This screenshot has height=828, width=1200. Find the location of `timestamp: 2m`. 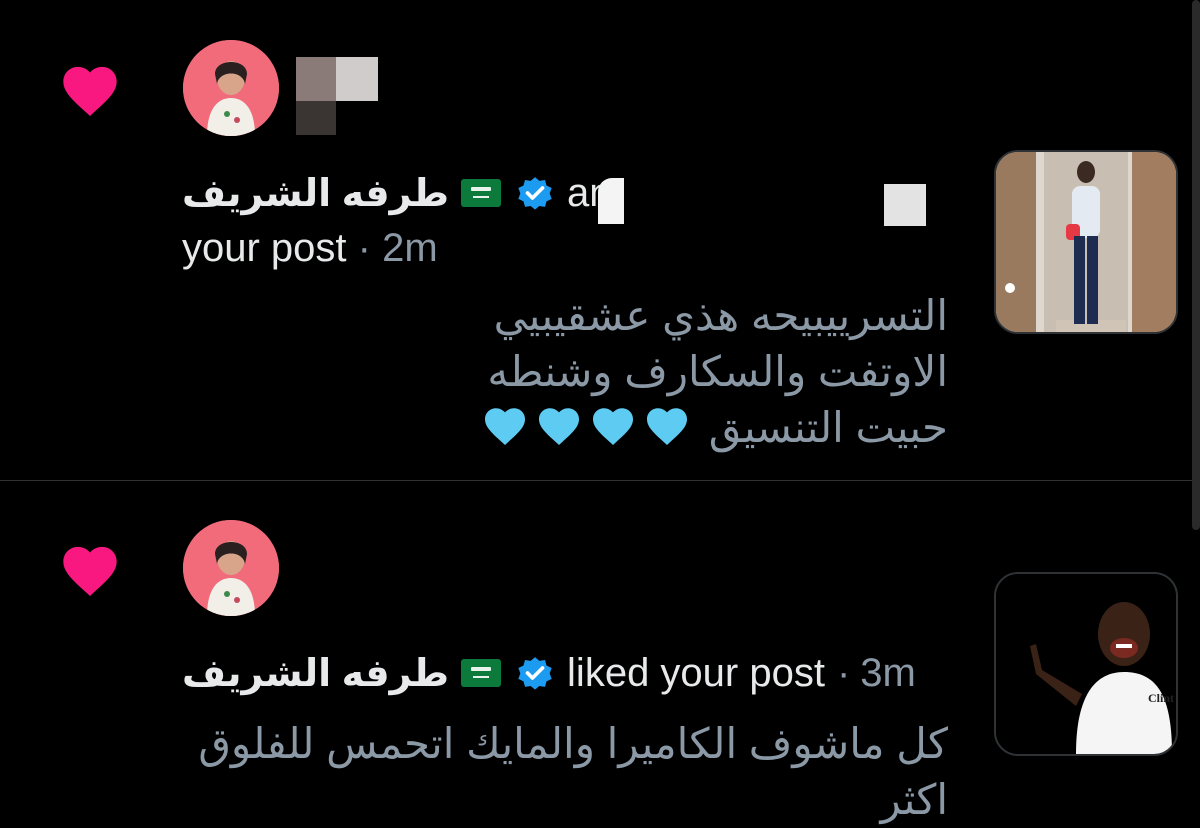

timestamp: 2m is located at coordinates (410, 248).